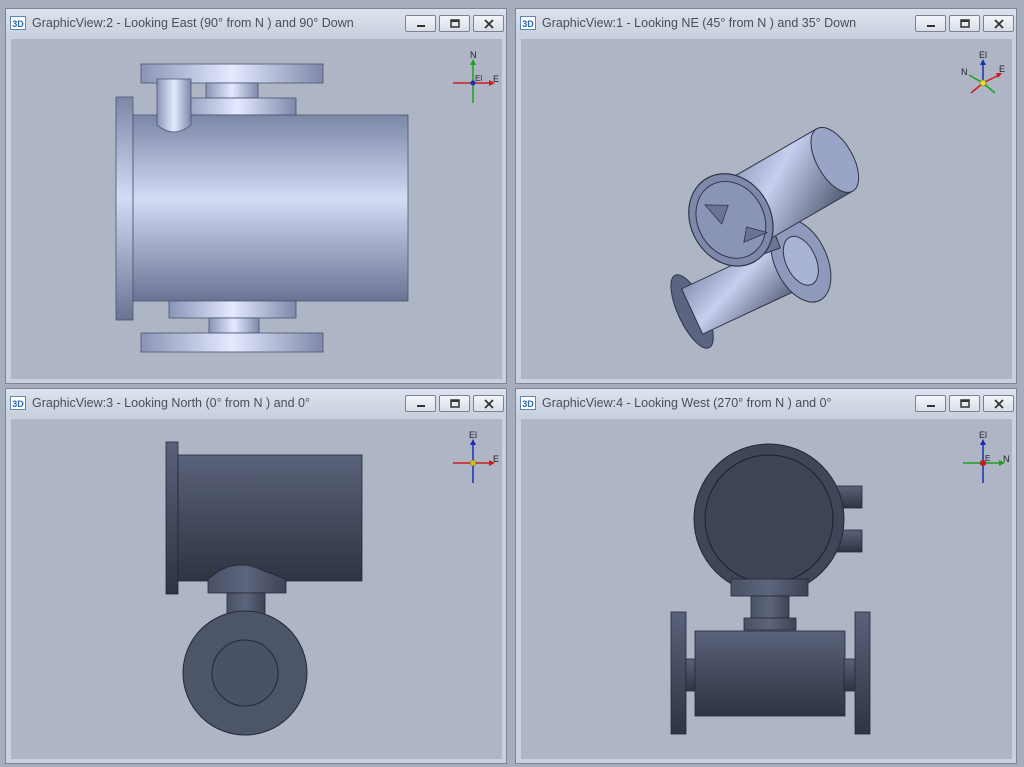 The image size is (1024, 767). What do you see at coordinates (964, 72) in the screenshot?
I see `triad-label-left: N` at bounding box center [964, 72].